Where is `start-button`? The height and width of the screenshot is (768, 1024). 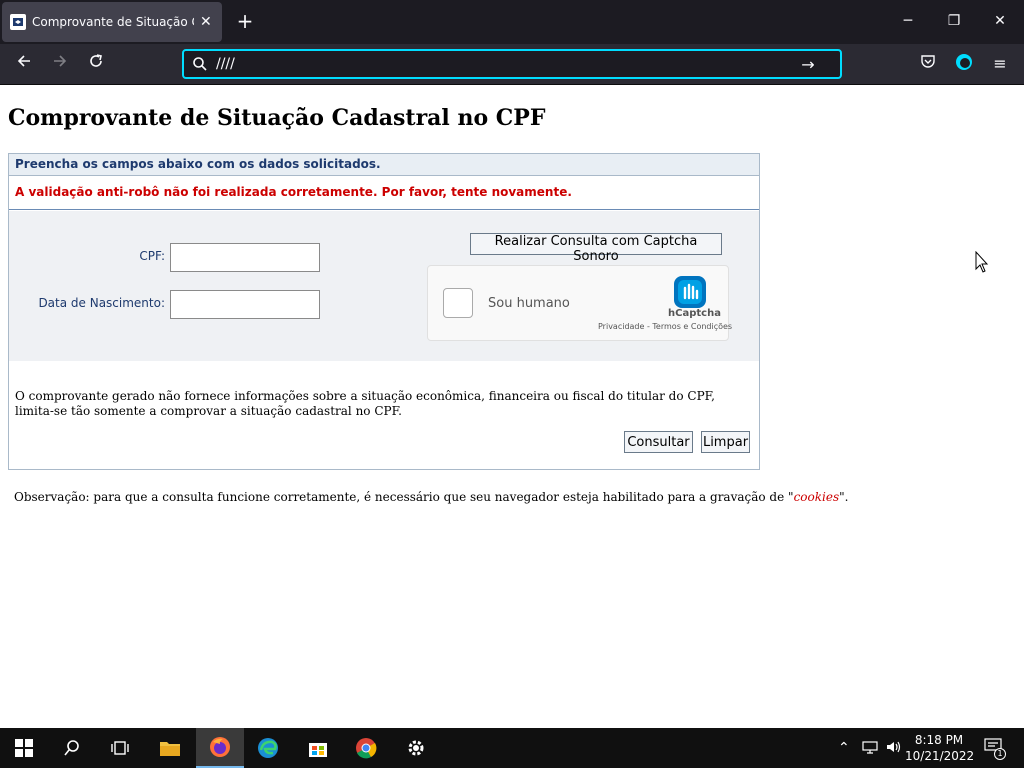
start-button is located at coordinates (24, 748).